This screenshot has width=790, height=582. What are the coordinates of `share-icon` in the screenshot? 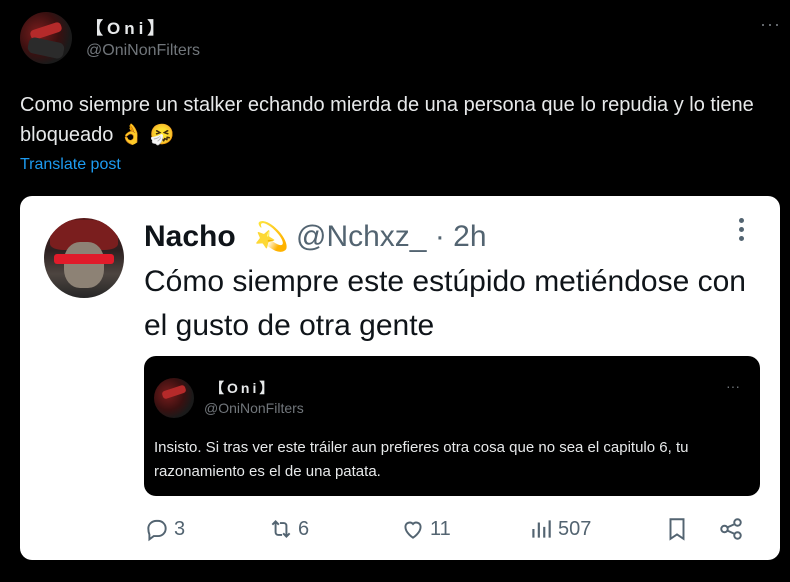 It's located at (731, 529).